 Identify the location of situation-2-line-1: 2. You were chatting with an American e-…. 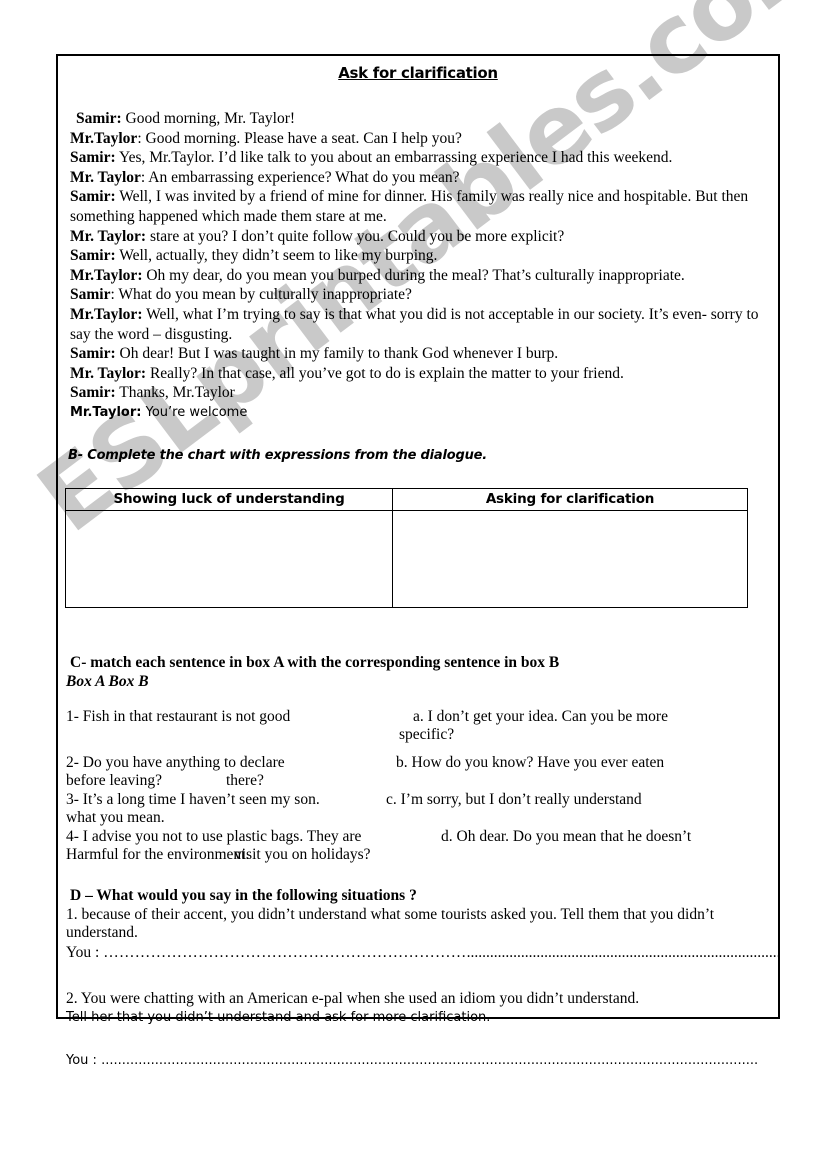
(353, 998).